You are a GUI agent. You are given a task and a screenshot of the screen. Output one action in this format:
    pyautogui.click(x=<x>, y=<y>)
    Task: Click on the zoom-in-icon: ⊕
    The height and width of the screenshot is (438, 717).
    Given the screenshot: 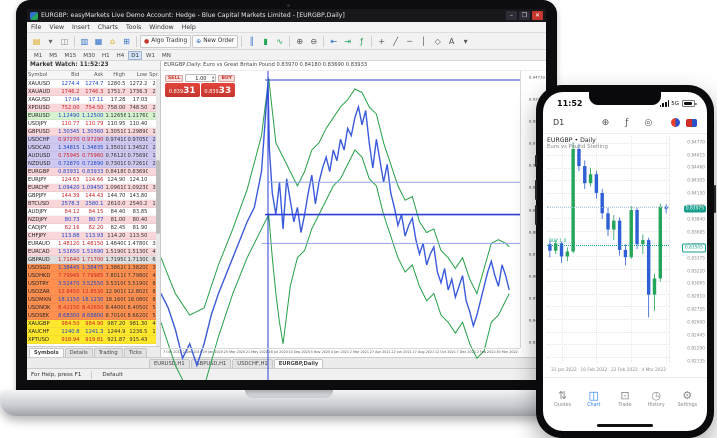 What is the action you would take?
    pyautogui.click(x=299, y=41)
    